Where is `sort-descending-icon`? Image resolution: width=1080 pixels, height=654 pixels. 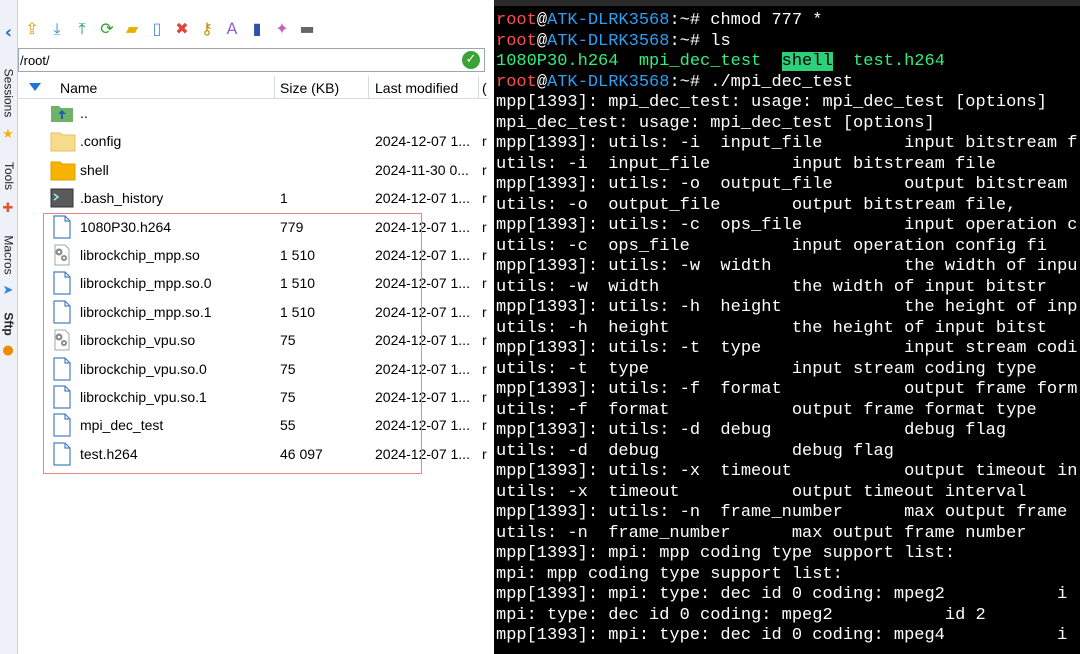 sort-descending-icon is located at coordinates (35, 87).